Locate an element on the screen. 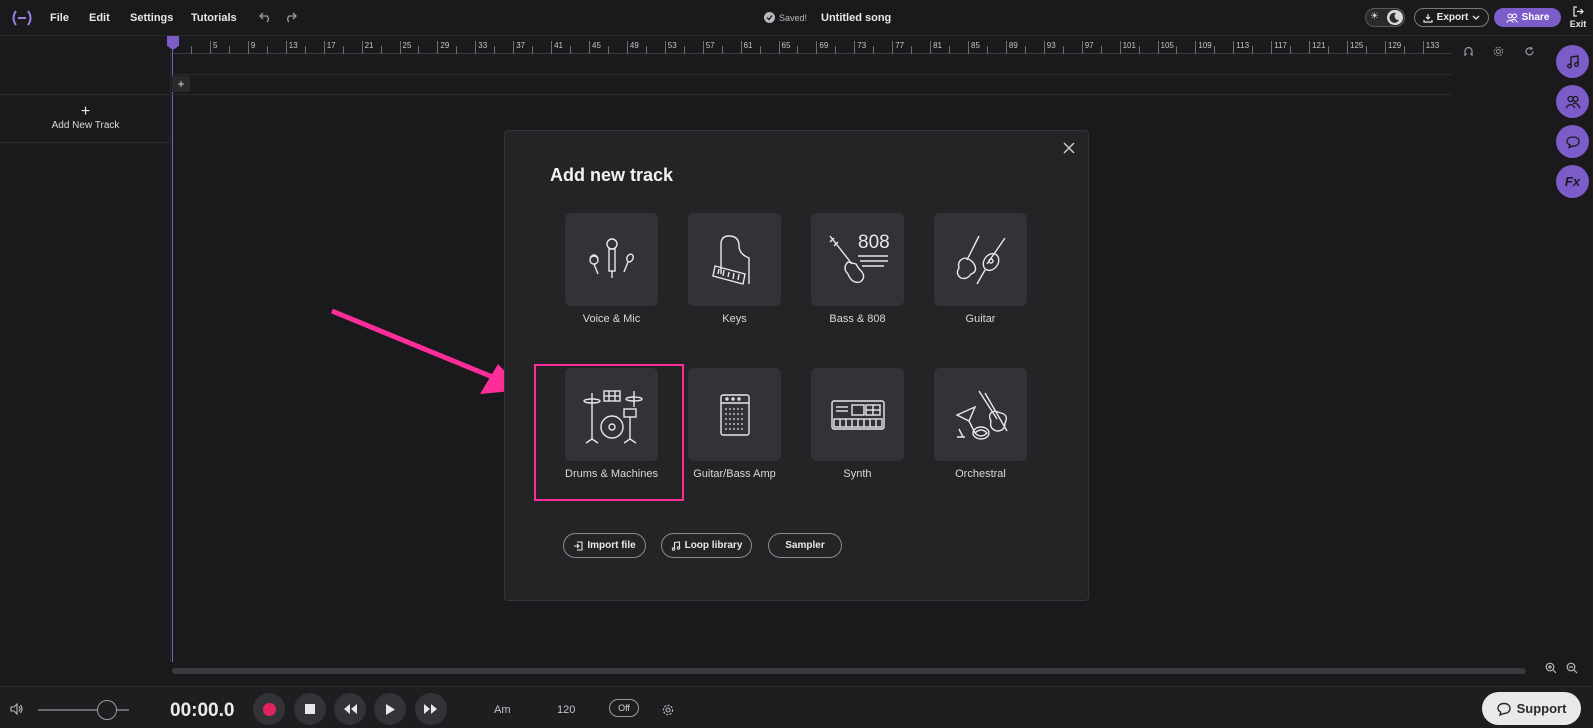 The image size is (1593, 728). bass-808-icon: 808 is located at coordinates (858, 257).